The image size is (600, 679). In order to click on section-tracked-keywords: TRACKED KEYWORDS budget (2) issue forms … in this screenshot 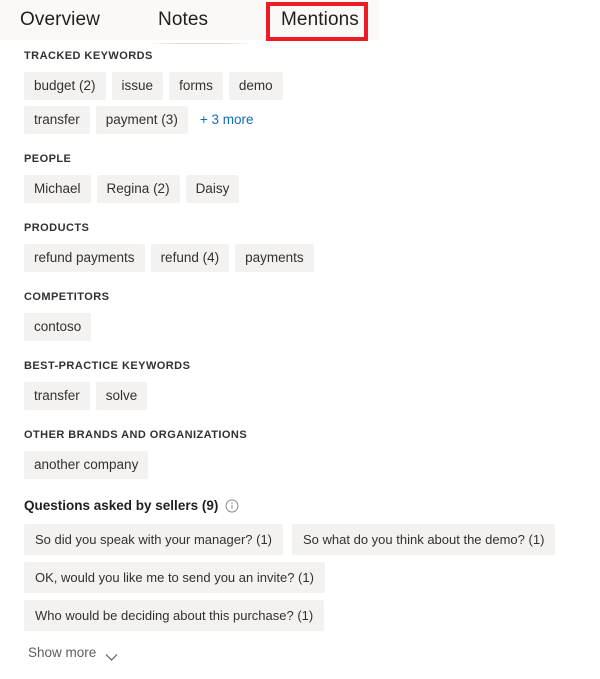, I will do `click(312, 91)`.